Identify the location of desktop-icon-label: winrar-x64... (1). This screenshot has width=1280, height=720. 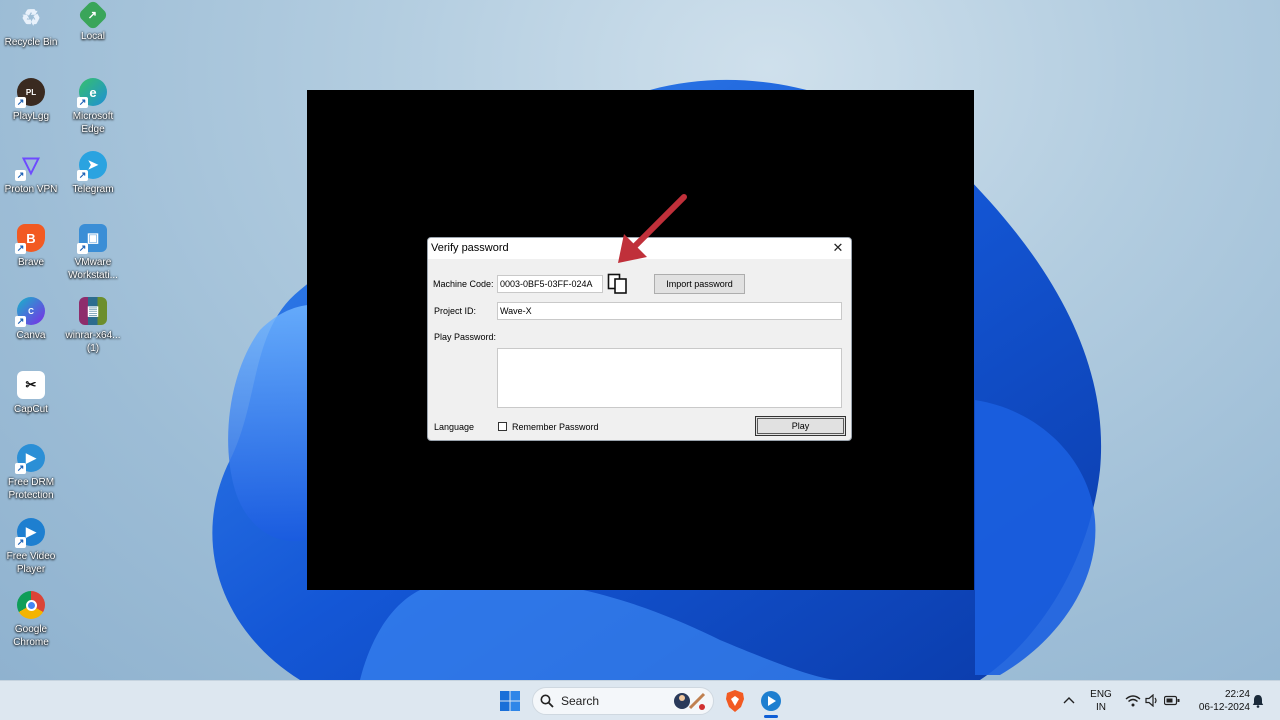
(93, 342).